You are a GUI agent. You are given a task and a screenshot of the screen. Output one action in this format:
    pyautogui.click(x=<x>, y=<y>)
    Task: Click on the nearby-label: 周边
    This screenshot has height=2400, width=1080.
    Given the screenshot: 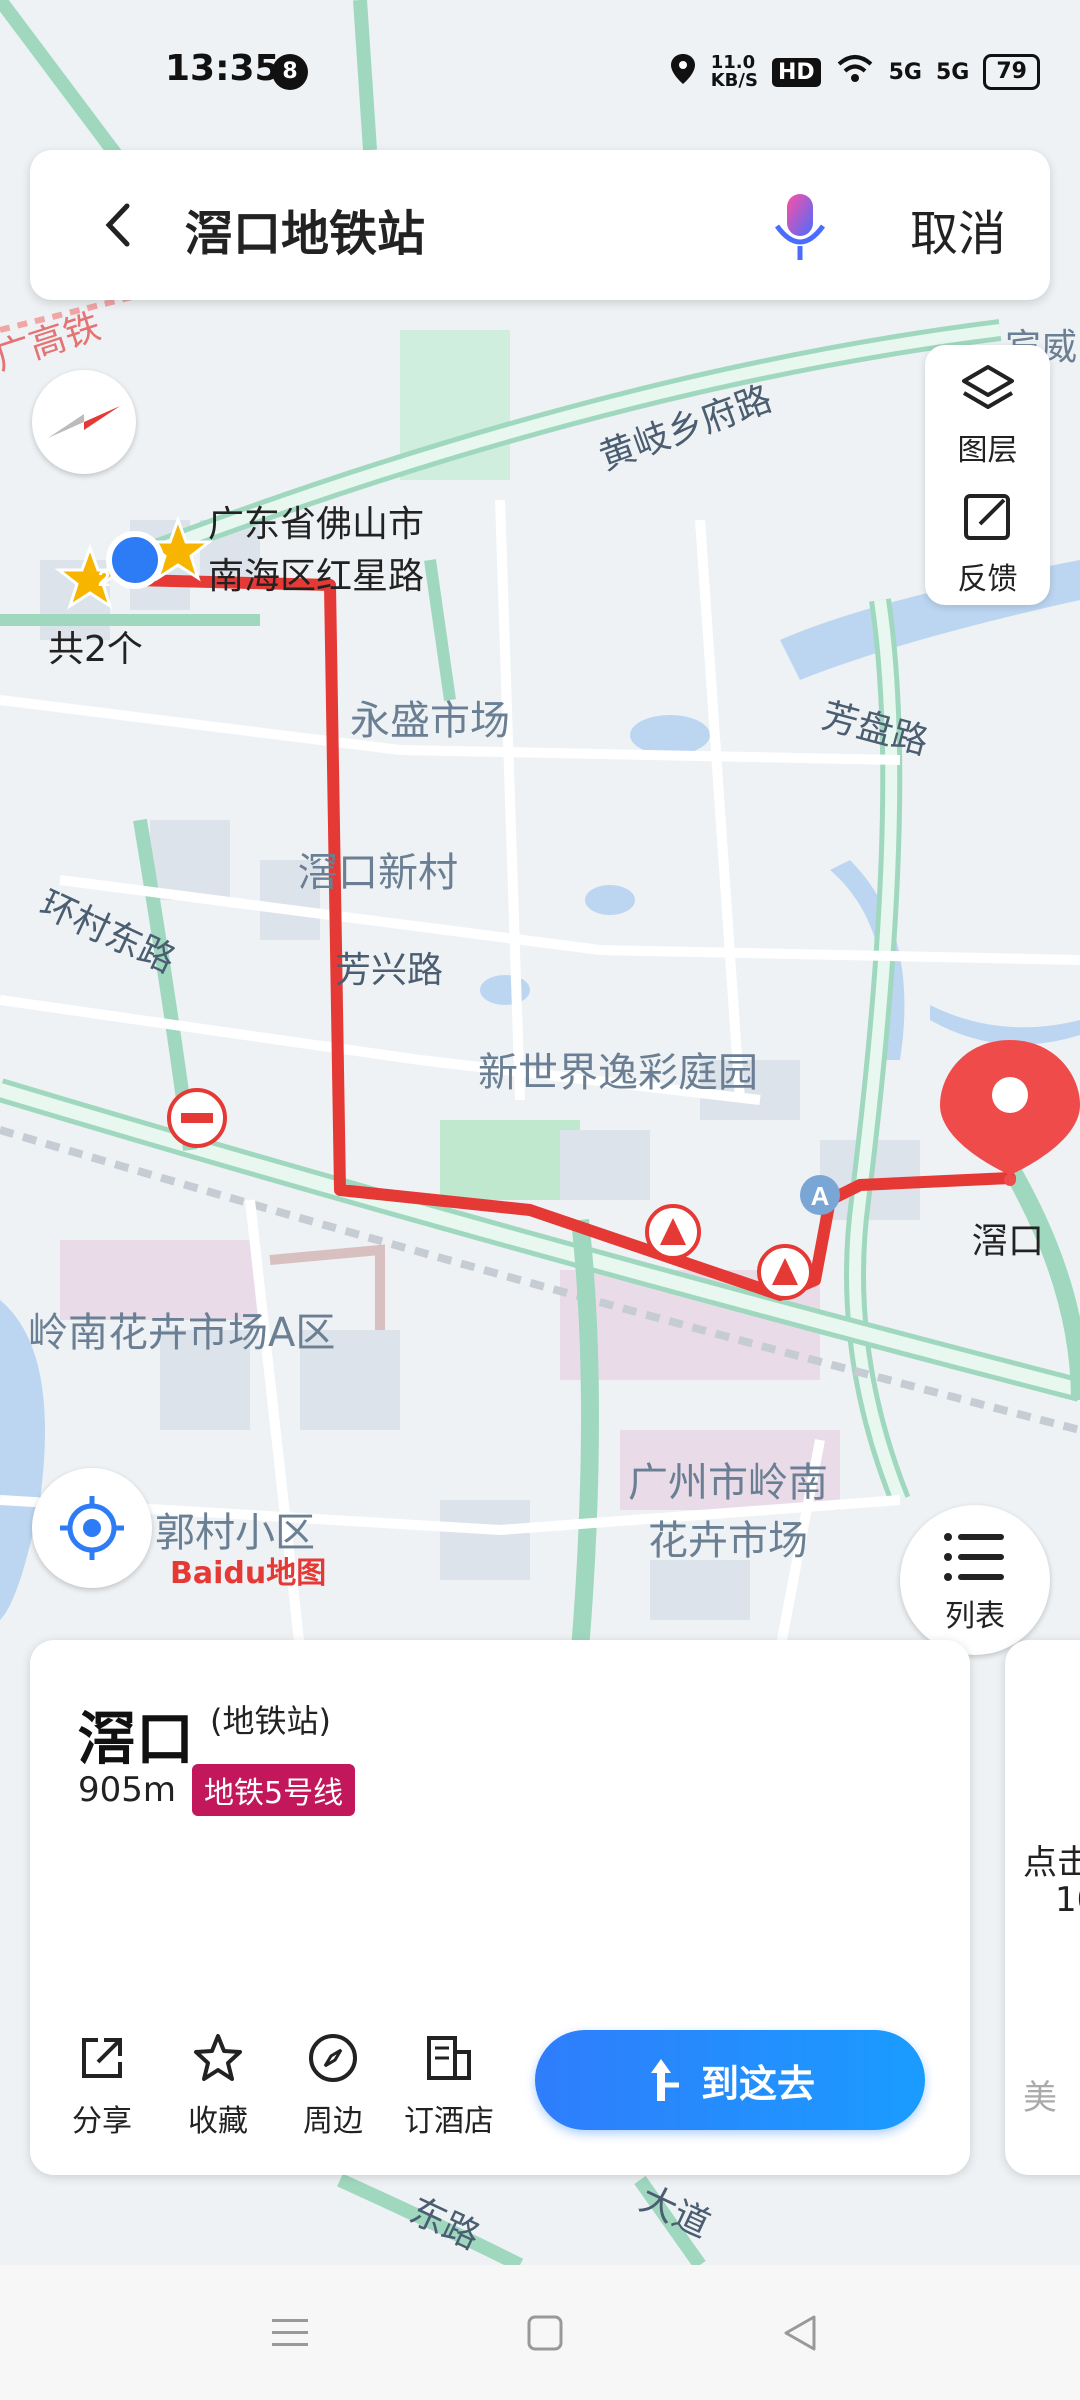 What is the action you would take?
    pyautogui.click(x=333, y=2121)
    